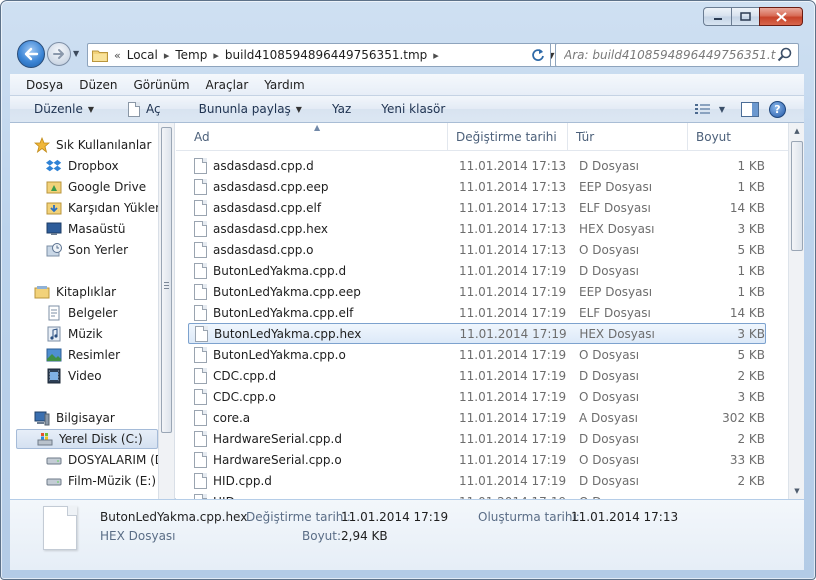 This screenshot has height=580, width=816. I want to click on minimize-button, so click(717, 16).